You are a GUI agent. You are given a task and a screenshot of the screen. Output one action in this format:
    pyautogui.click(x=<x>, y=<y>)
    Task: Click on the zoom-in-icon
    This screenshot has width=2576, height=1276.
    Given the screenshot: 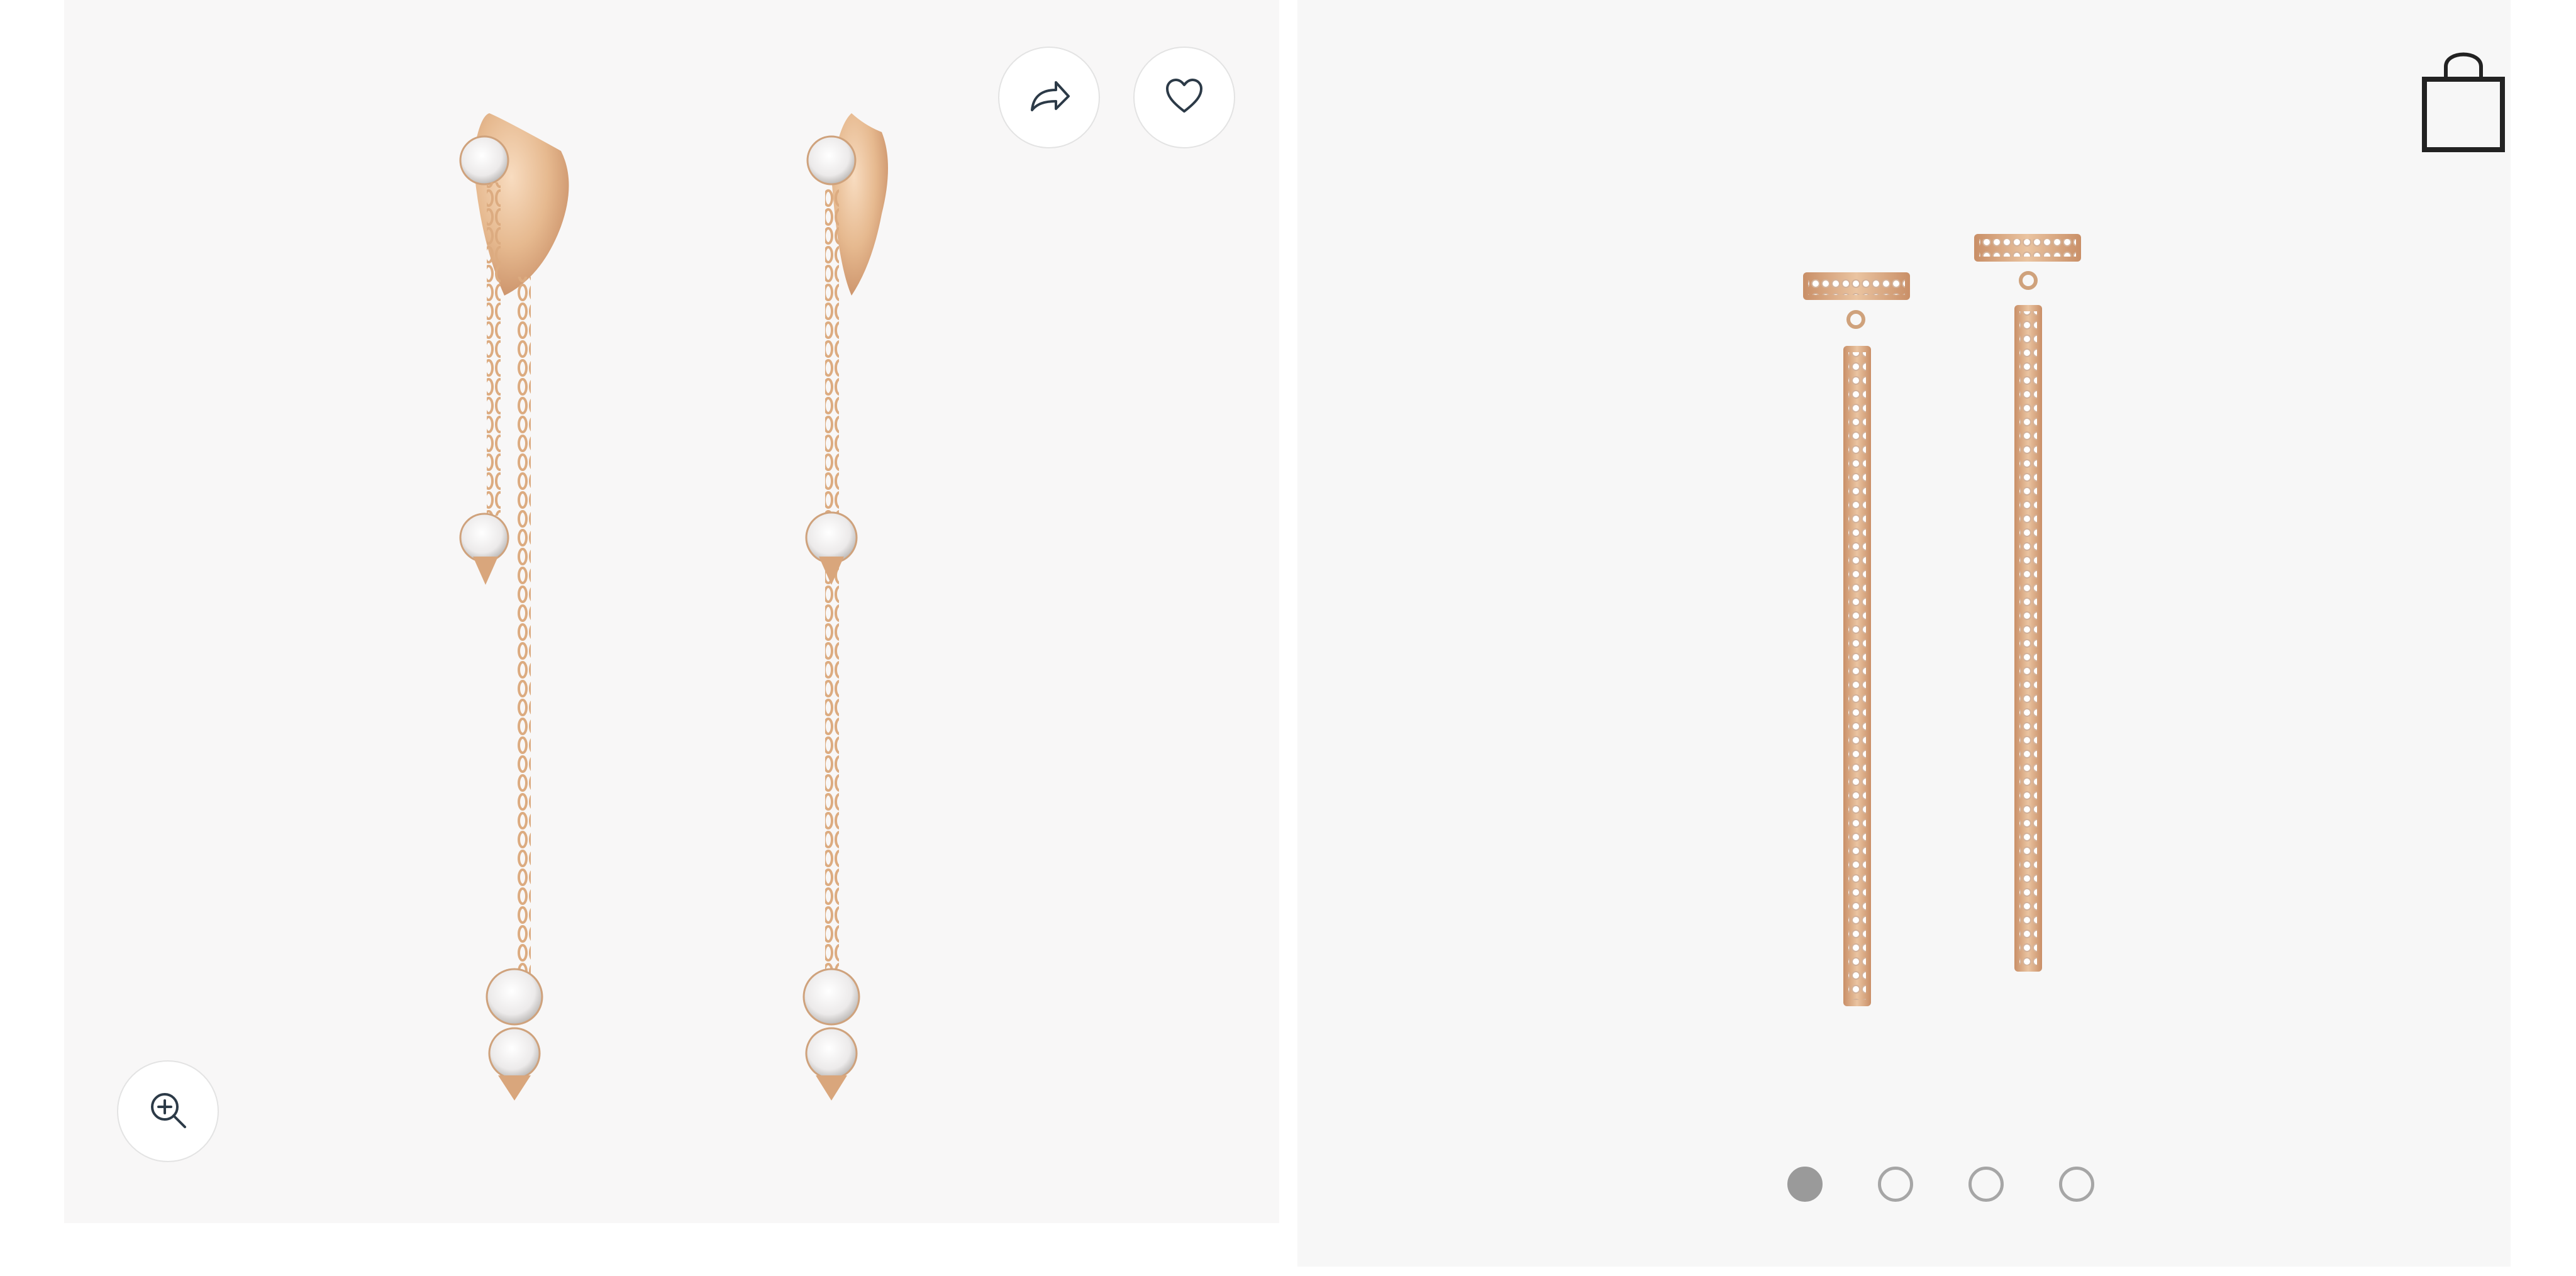 What is the action you would take?
    pyautogui.click(x=168, y=1111)
    